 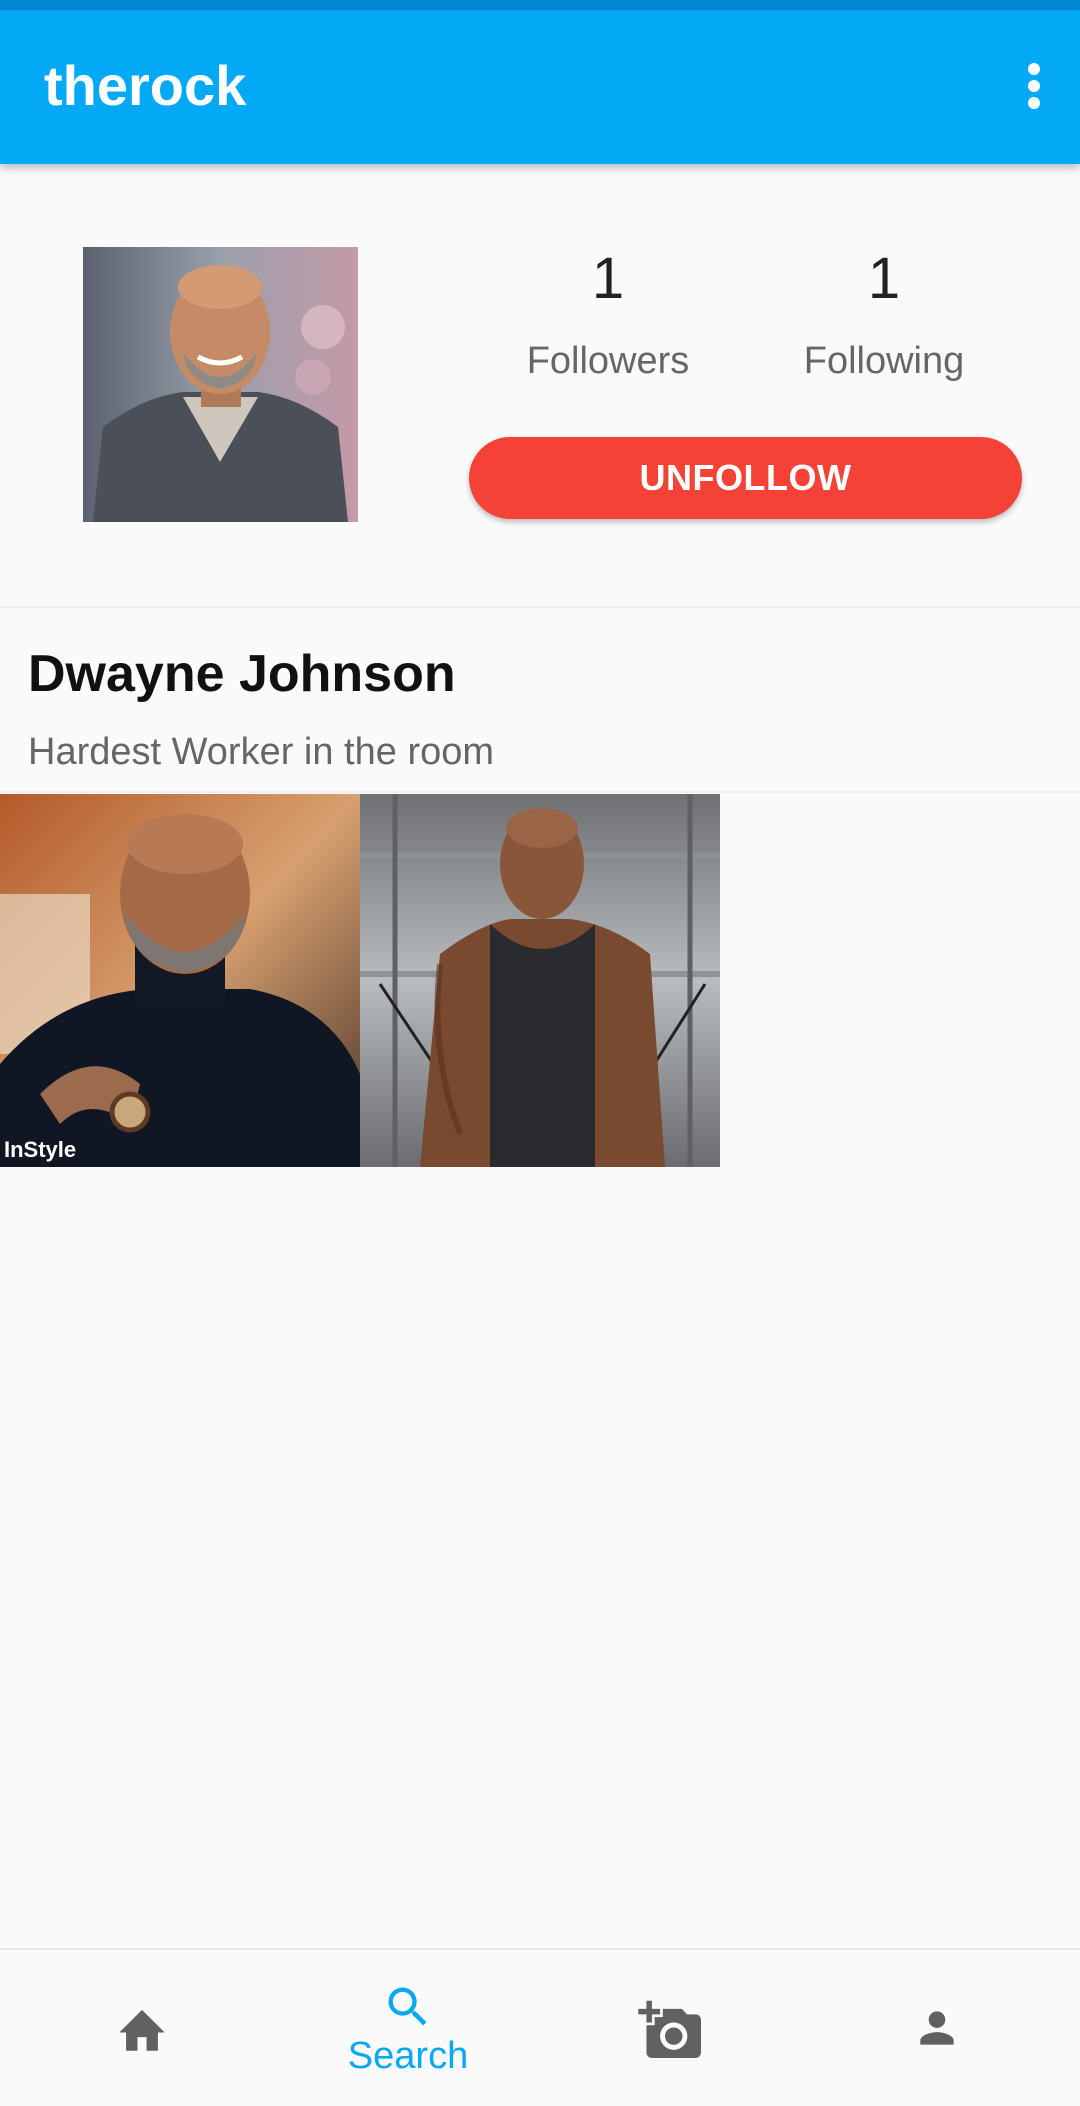 I want to click on post-watermark: InStyle, so click(x=40, y=1149).